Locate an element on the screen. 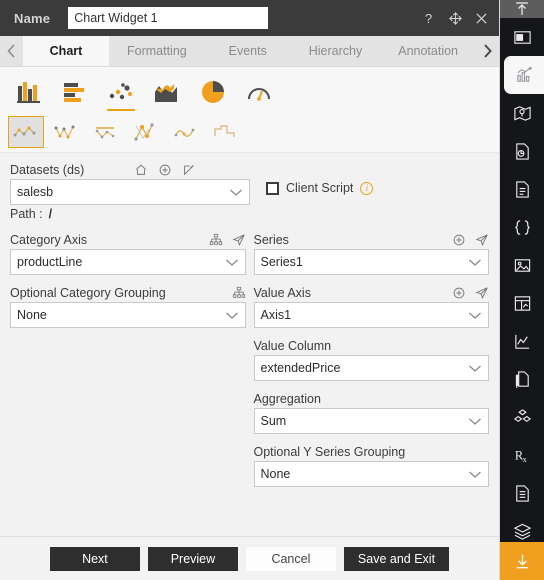 This screenshot has width=544, height=580. download-icon is located at coordinates (522, 561).